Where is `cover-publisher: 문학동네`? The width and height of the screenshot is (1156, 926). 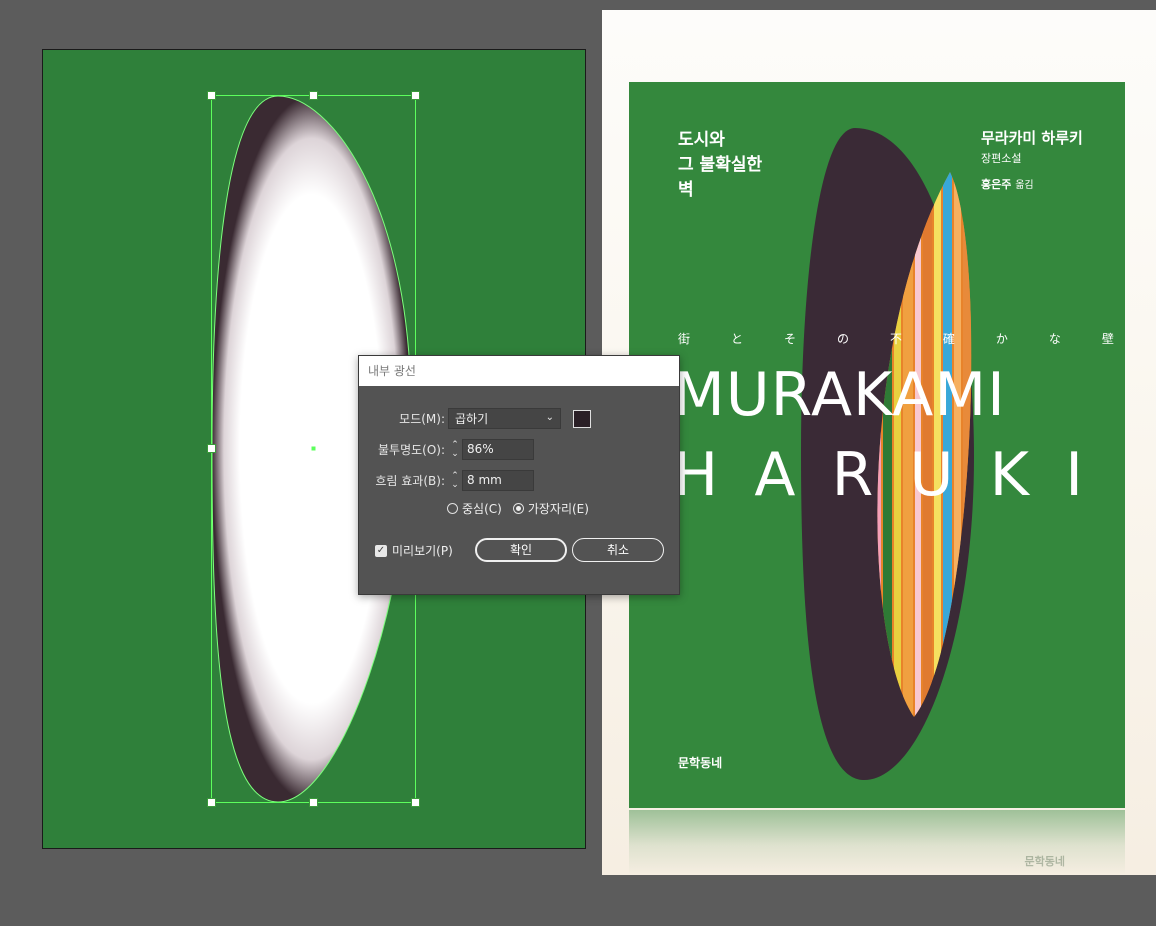
cover-publisher: 문학동네 is located at coordinates (700, 763).